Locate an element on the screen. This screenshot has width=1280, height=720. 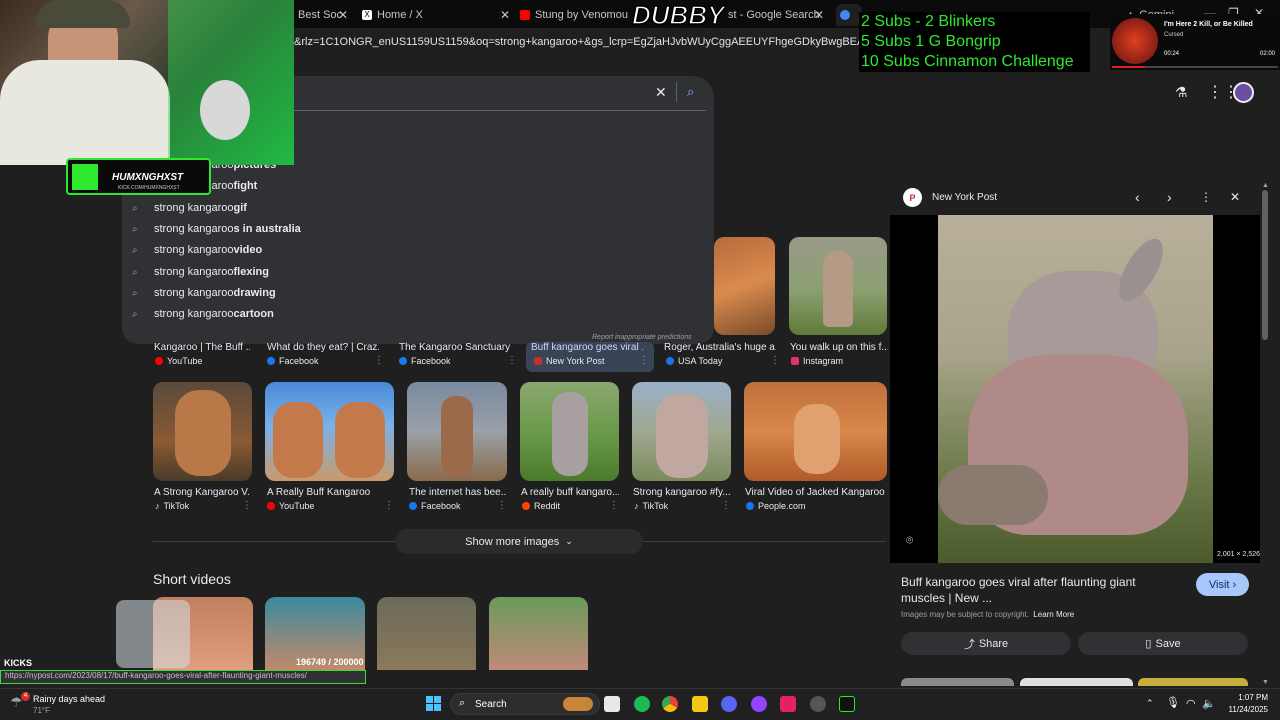
panel-scrollbar is located at coordinates (1265, 265).